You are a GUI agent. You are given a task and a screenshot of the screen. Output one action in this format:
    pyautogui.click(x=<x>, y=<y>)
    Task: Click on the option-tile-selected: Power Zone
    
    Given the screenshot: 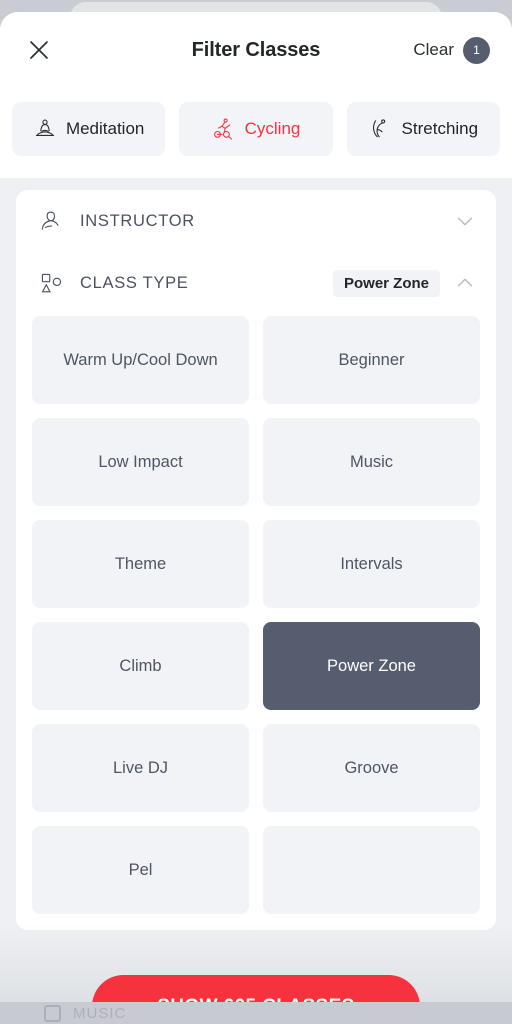 What is the action you would take?
    pyautogui.click(x=371, y=666)
    